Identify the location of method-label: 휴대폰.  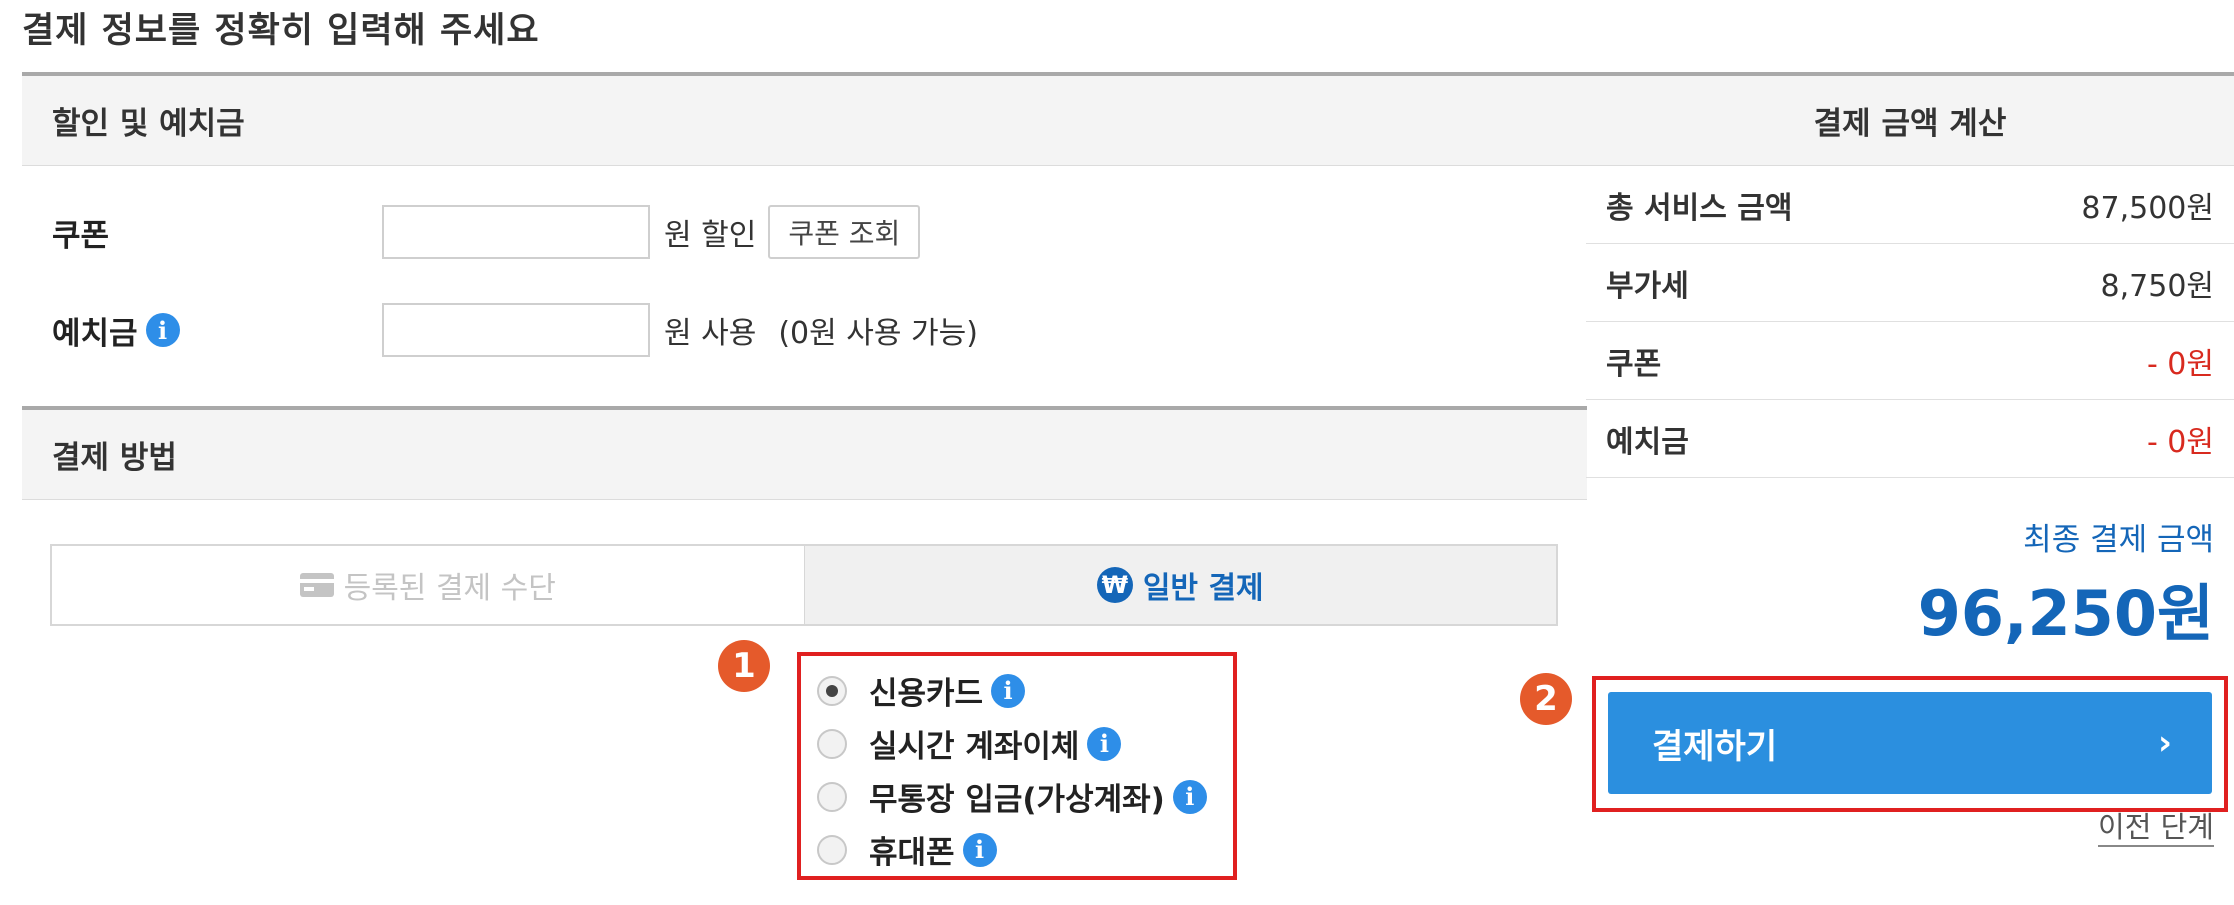
(912, 853).